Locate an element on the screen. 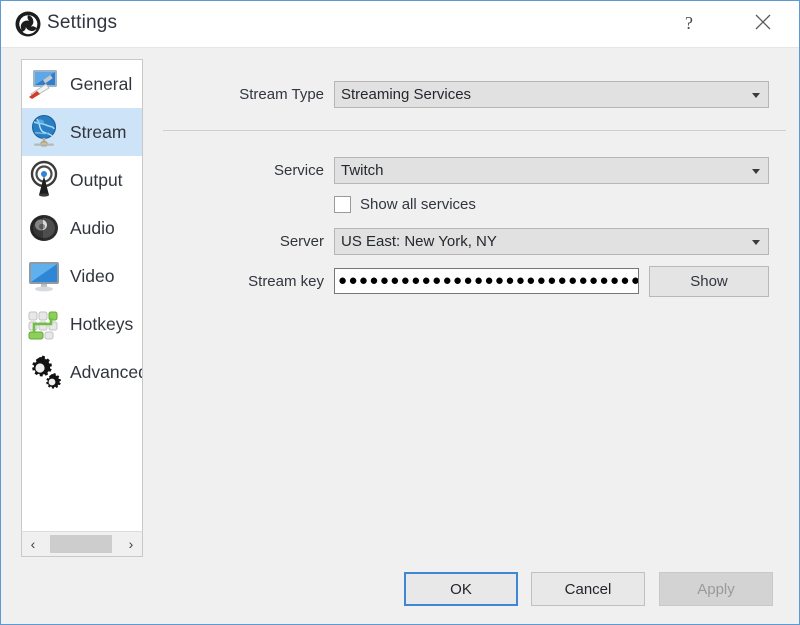 The image size is (800, 625). section-divider is located at coordinates (474, 130).